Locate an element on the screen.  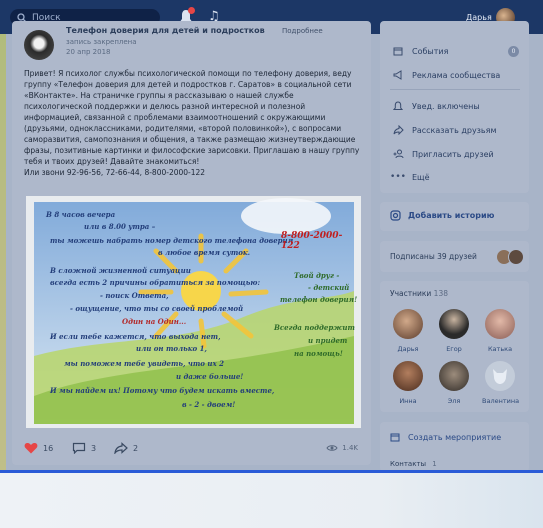
image-right-5: и придет is located at coordinates (328, 340).